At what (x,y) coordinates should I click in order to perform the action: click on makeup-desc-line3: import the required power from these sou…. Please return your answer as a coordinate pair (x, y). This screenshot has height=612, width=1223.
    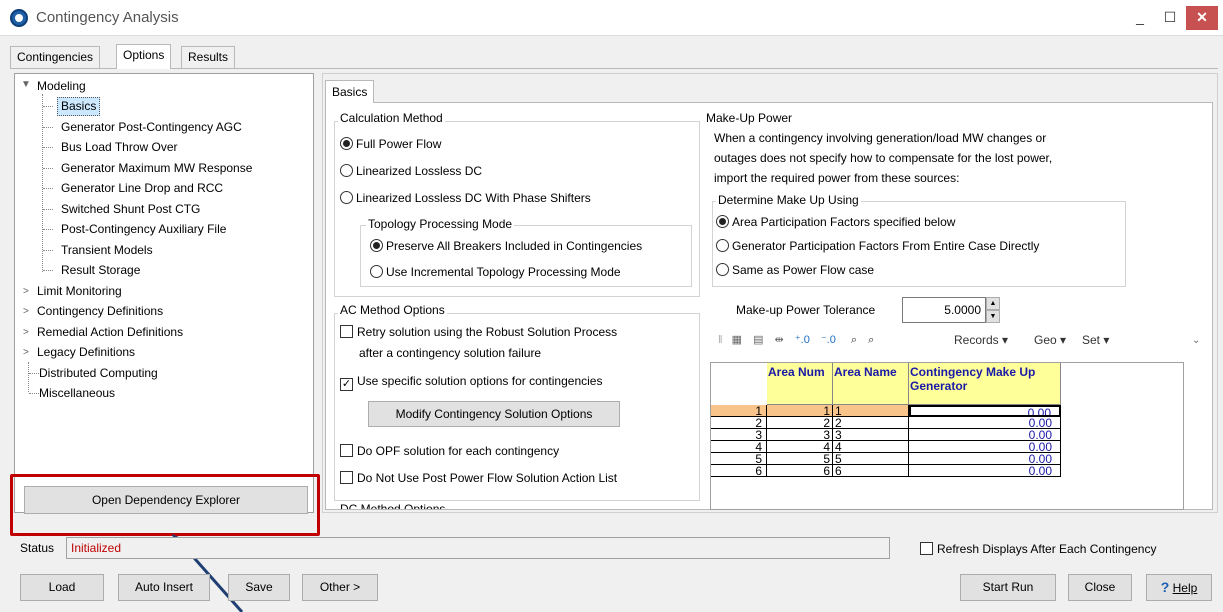
    Looking at the image, I should click on (837, 178).